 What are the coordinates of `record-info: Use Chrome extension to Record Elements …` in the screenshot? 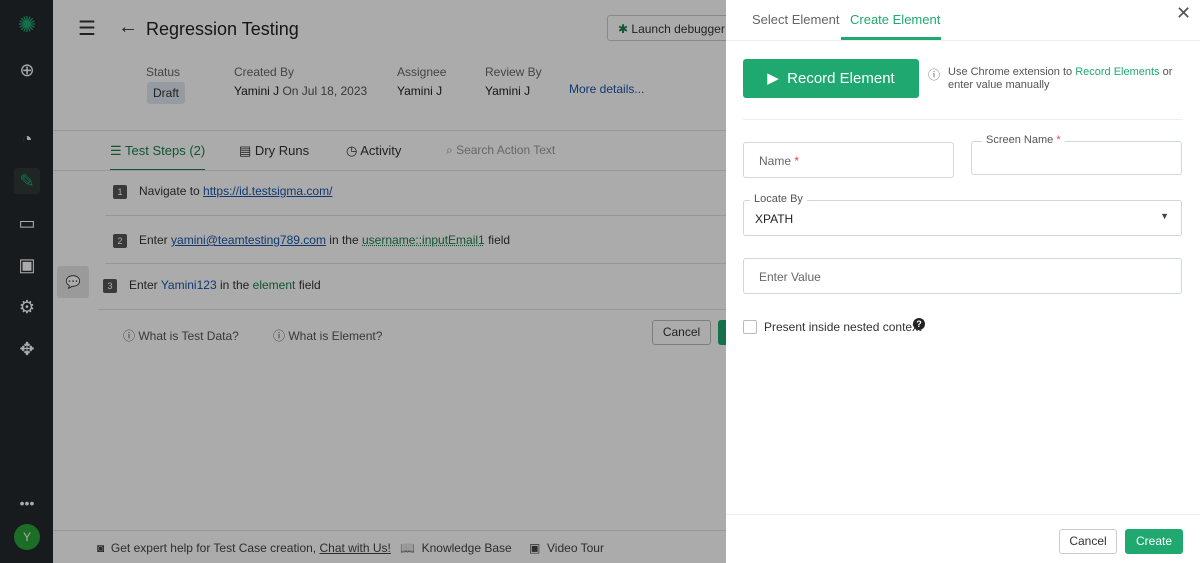 It's located at (1068, 79).